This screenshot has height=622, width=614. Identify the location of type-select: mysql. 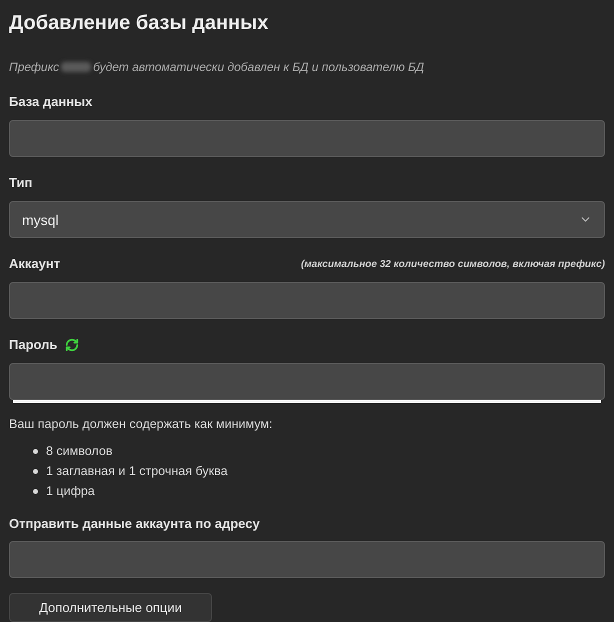
(307, 219).